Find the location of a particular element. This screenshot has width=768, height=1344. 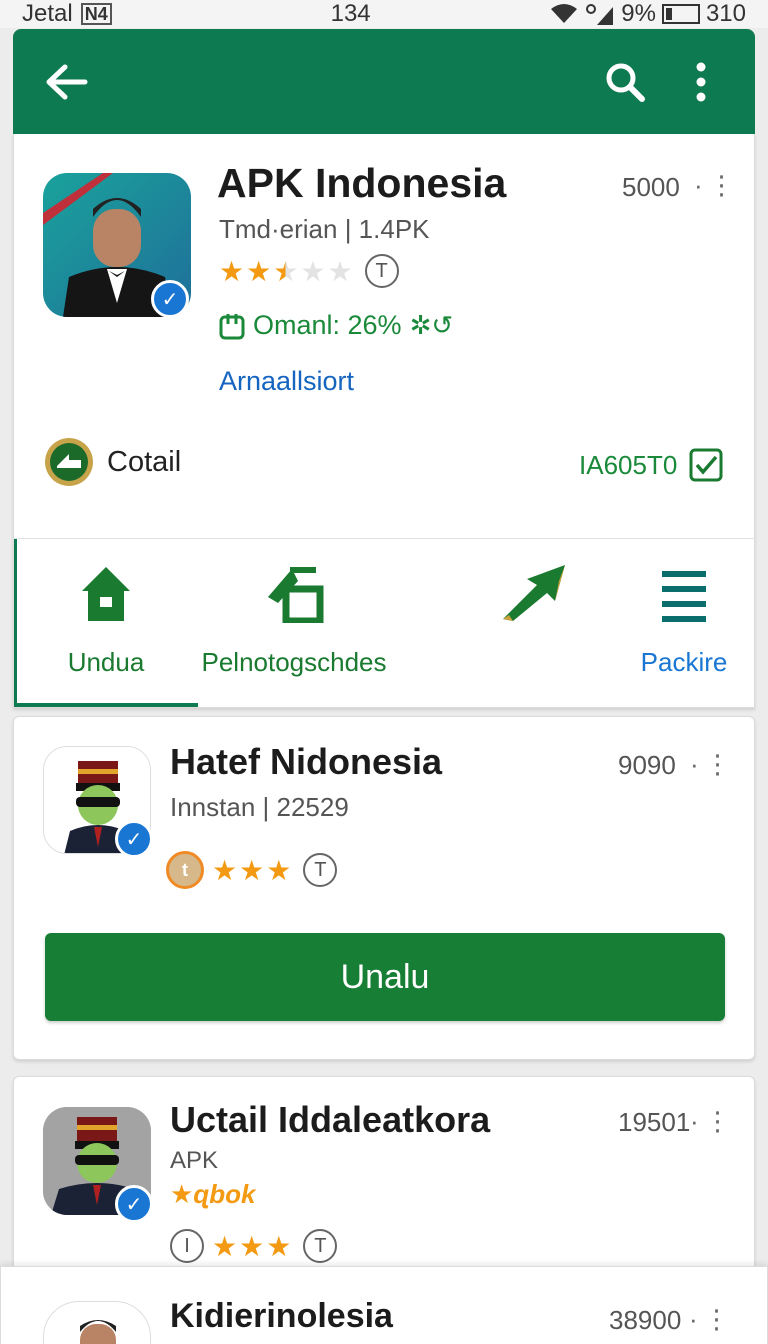

nav-item-pelnotogschdes: Pelnotogschdes is located at coordinates (294, 623).